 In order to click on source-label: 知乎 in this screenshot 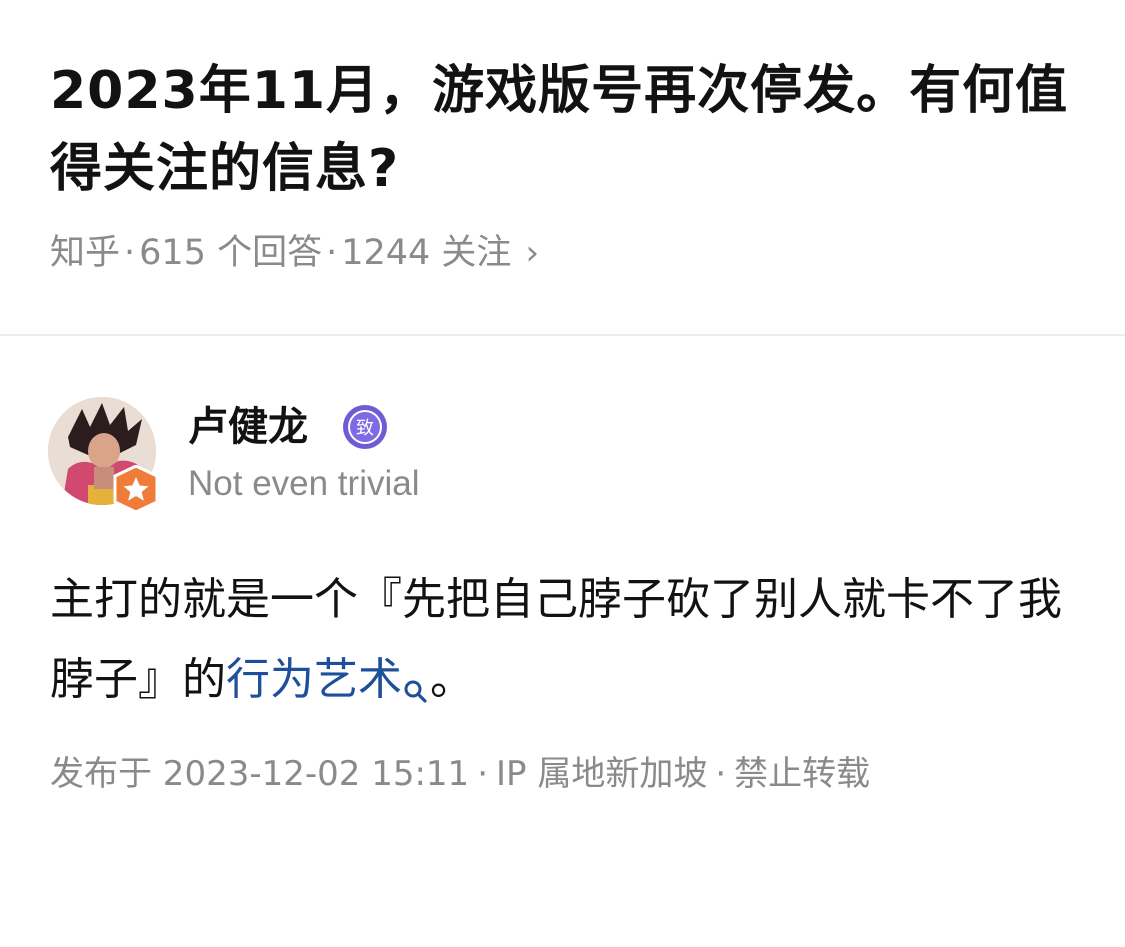, I will do `click(85, 253)`.